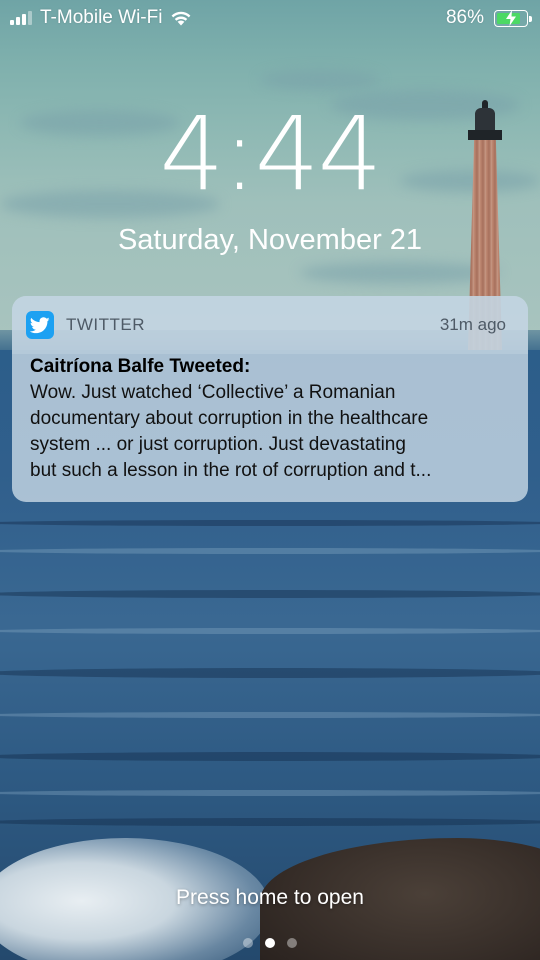 This screenshot has height=960, width=540. I want to click on notification-title: Caitríona Balfe Tweeted:, so click(140, 366).